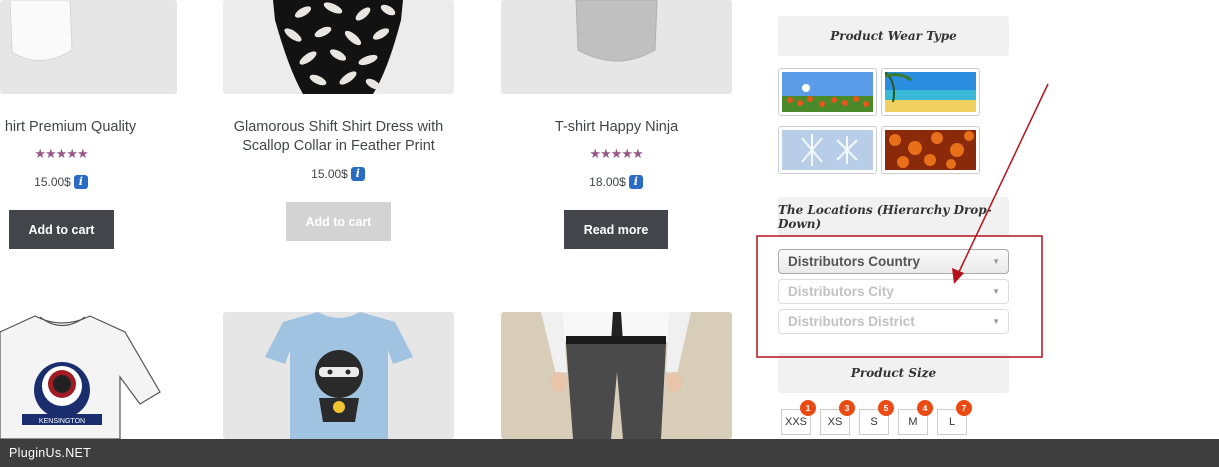  I want to click on price-2: 15.00$ i, so click(338, 174).